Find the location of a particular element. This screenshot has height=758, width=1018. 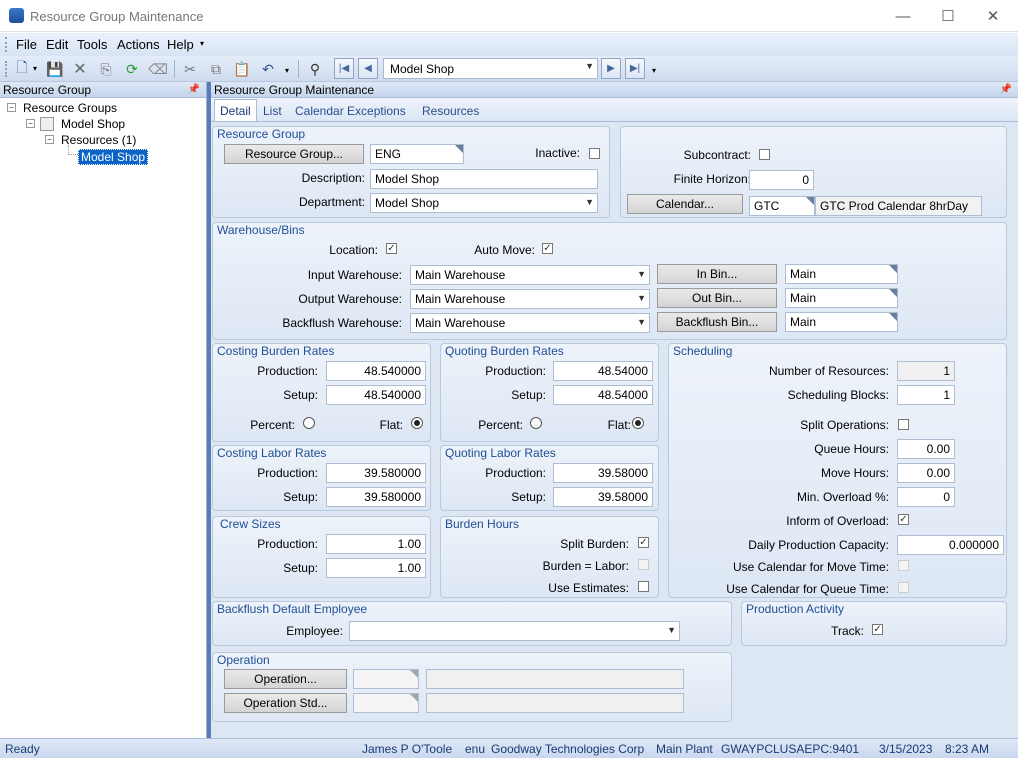

menu-file: File is located at coordinates (26, 44).